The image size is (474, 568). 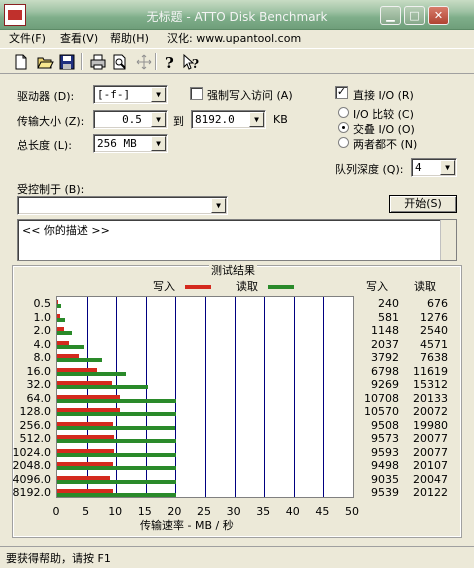 I want to click on help-icon: ?, so click(x=169, y=62).